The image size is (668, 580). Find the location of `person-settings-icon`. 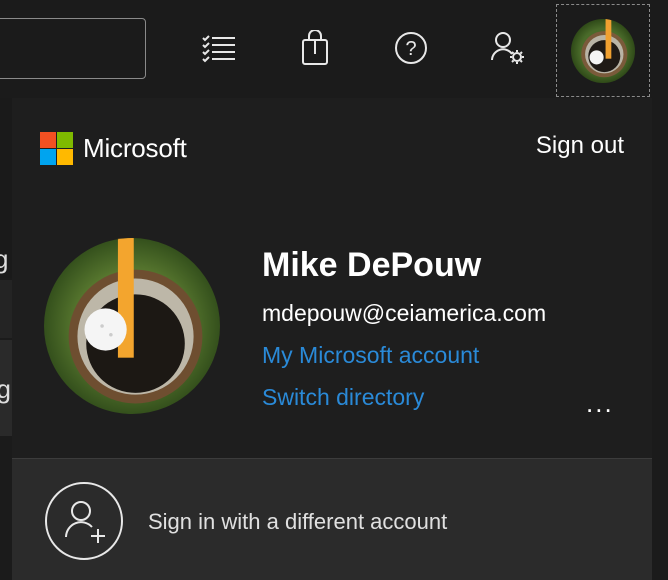

person-settings-icon is located at coordinates (508, 48).